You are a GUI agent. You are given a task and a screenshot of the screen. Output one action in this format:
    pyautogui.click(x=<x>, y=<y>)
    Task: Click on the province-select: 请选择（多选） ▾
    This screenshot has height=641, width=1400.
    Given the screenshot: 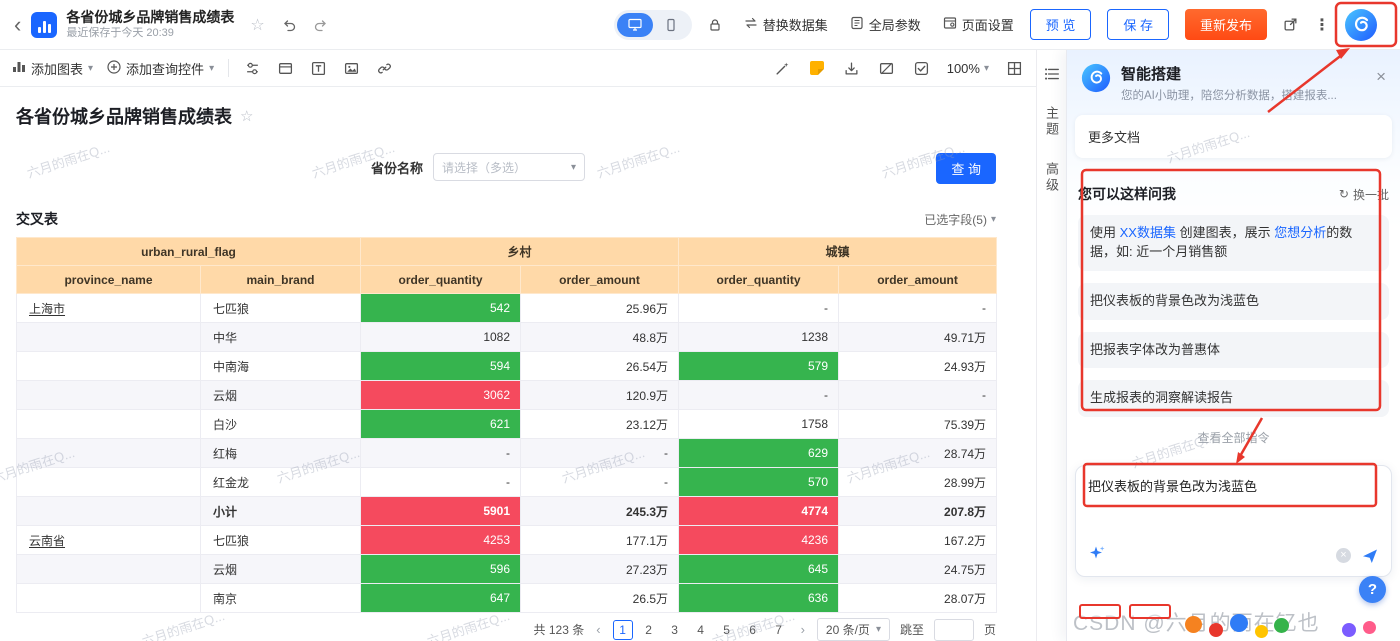 What is the action you would take?
    pyautogui.click(x=509, y=167)
    